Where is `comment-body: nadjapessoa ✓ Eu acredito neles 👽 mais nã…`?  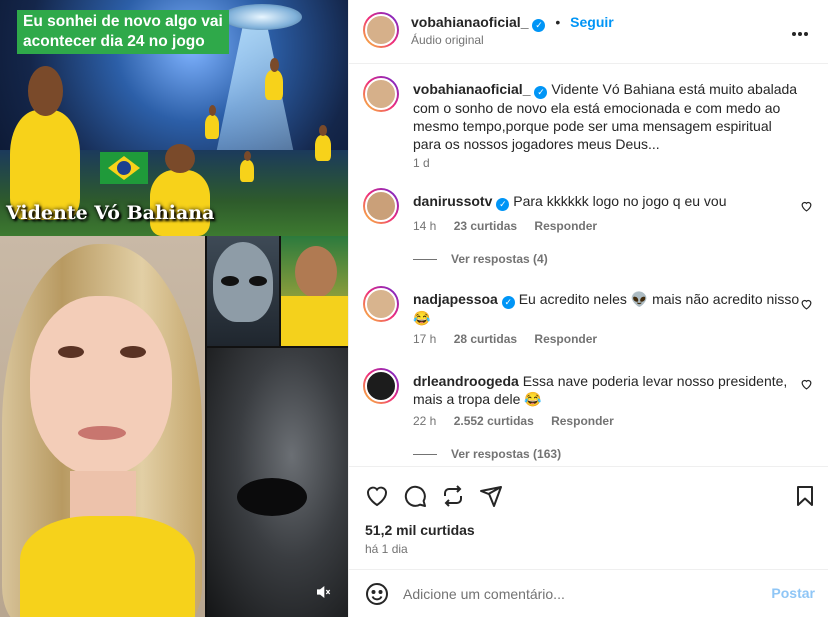
comment-body: nadjapessoa ✓ Eu acredito neles 👽 mais nã… is located at coordinates (608, 308).